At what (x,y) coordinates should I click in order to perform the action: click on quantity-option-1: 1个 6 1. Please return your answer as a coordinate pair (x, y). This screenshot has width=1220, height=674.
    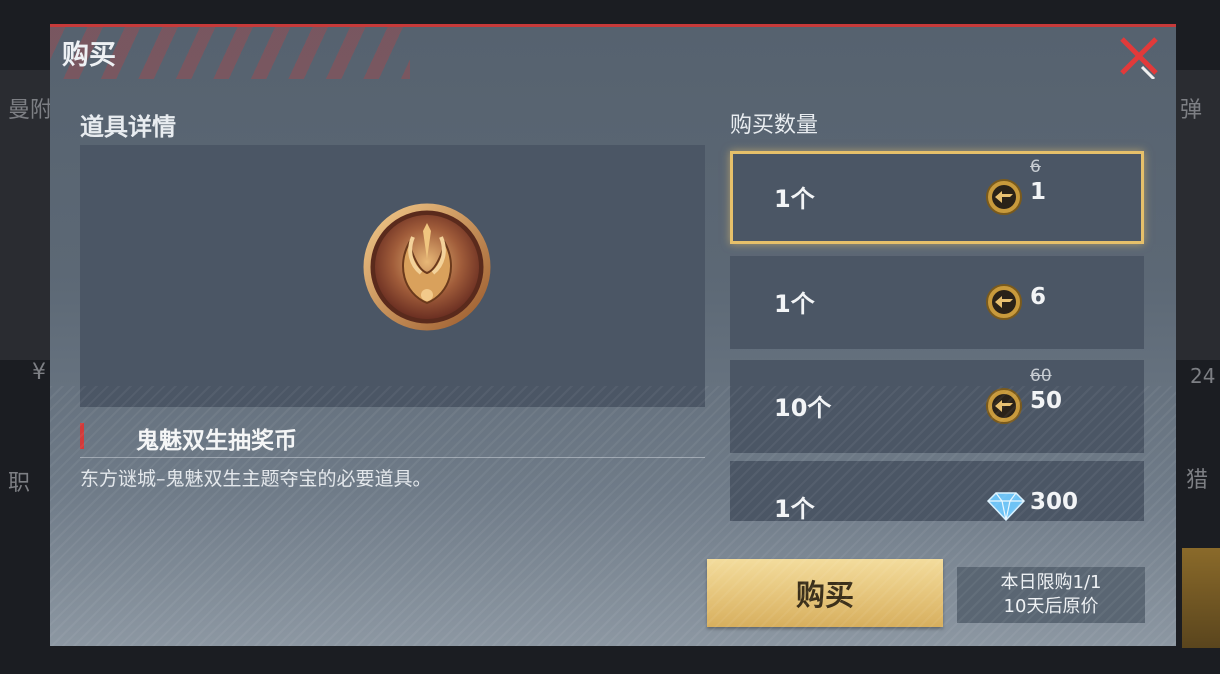
    Looking at the image, I should click on (937, 197).